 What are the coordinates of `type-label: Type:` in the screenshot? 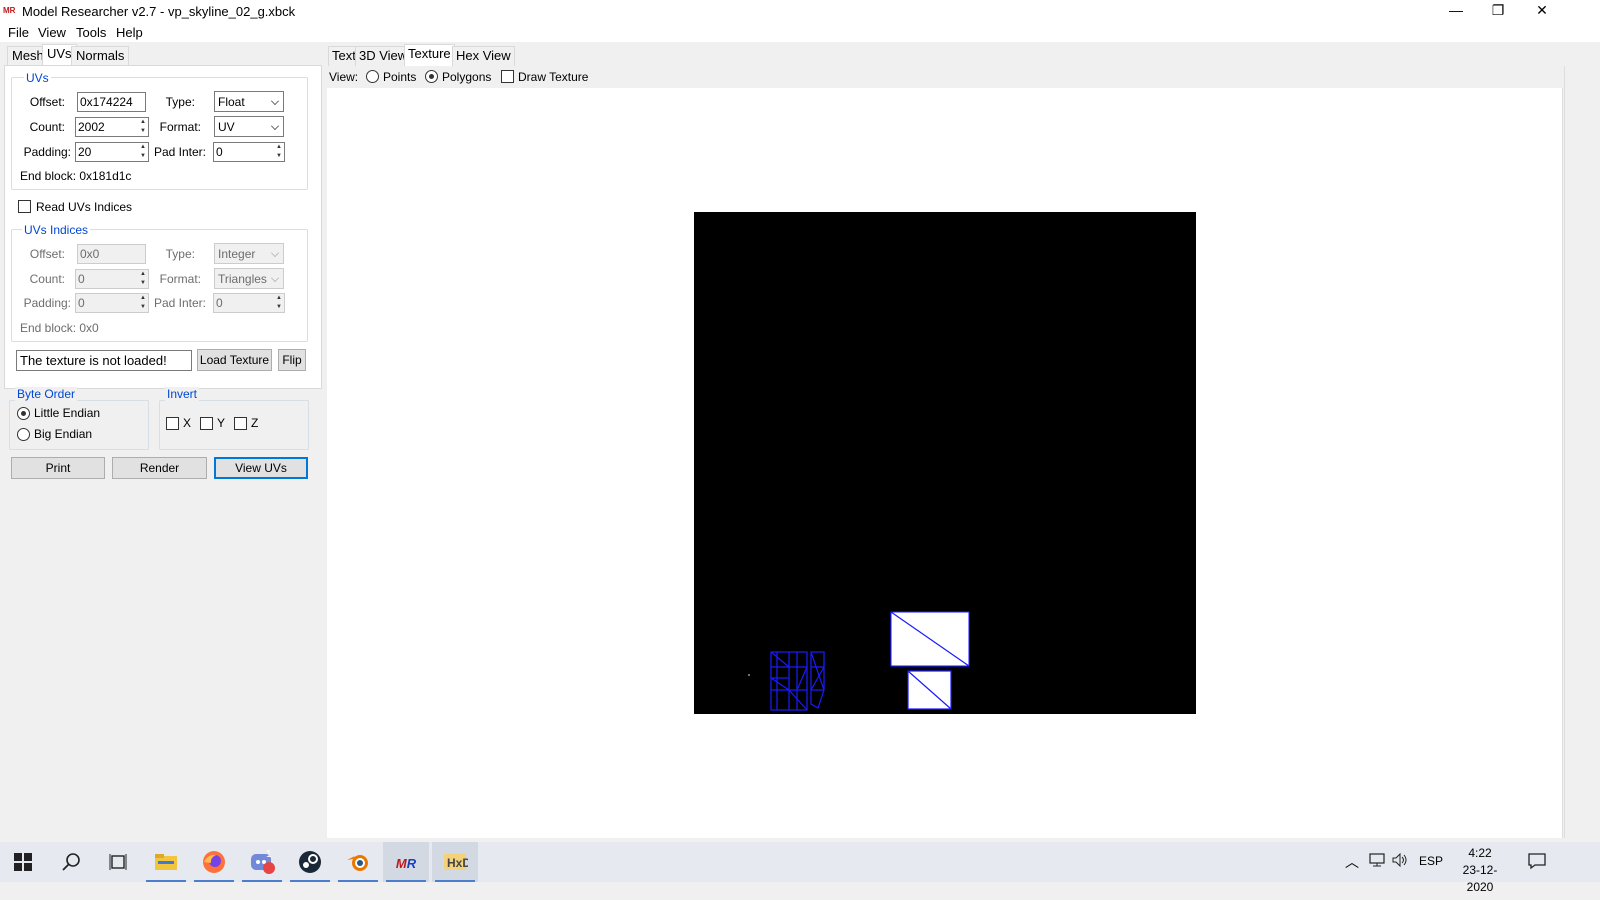 It's located at (180, 102).